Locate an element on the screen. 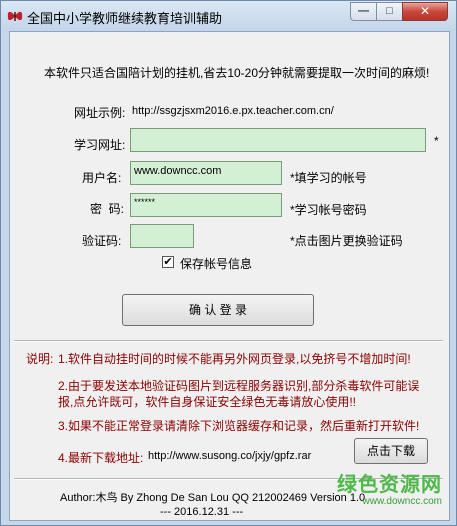 The image size is (457, 526). remember-checkbox: ✔ is located at coordinates (168, 262).